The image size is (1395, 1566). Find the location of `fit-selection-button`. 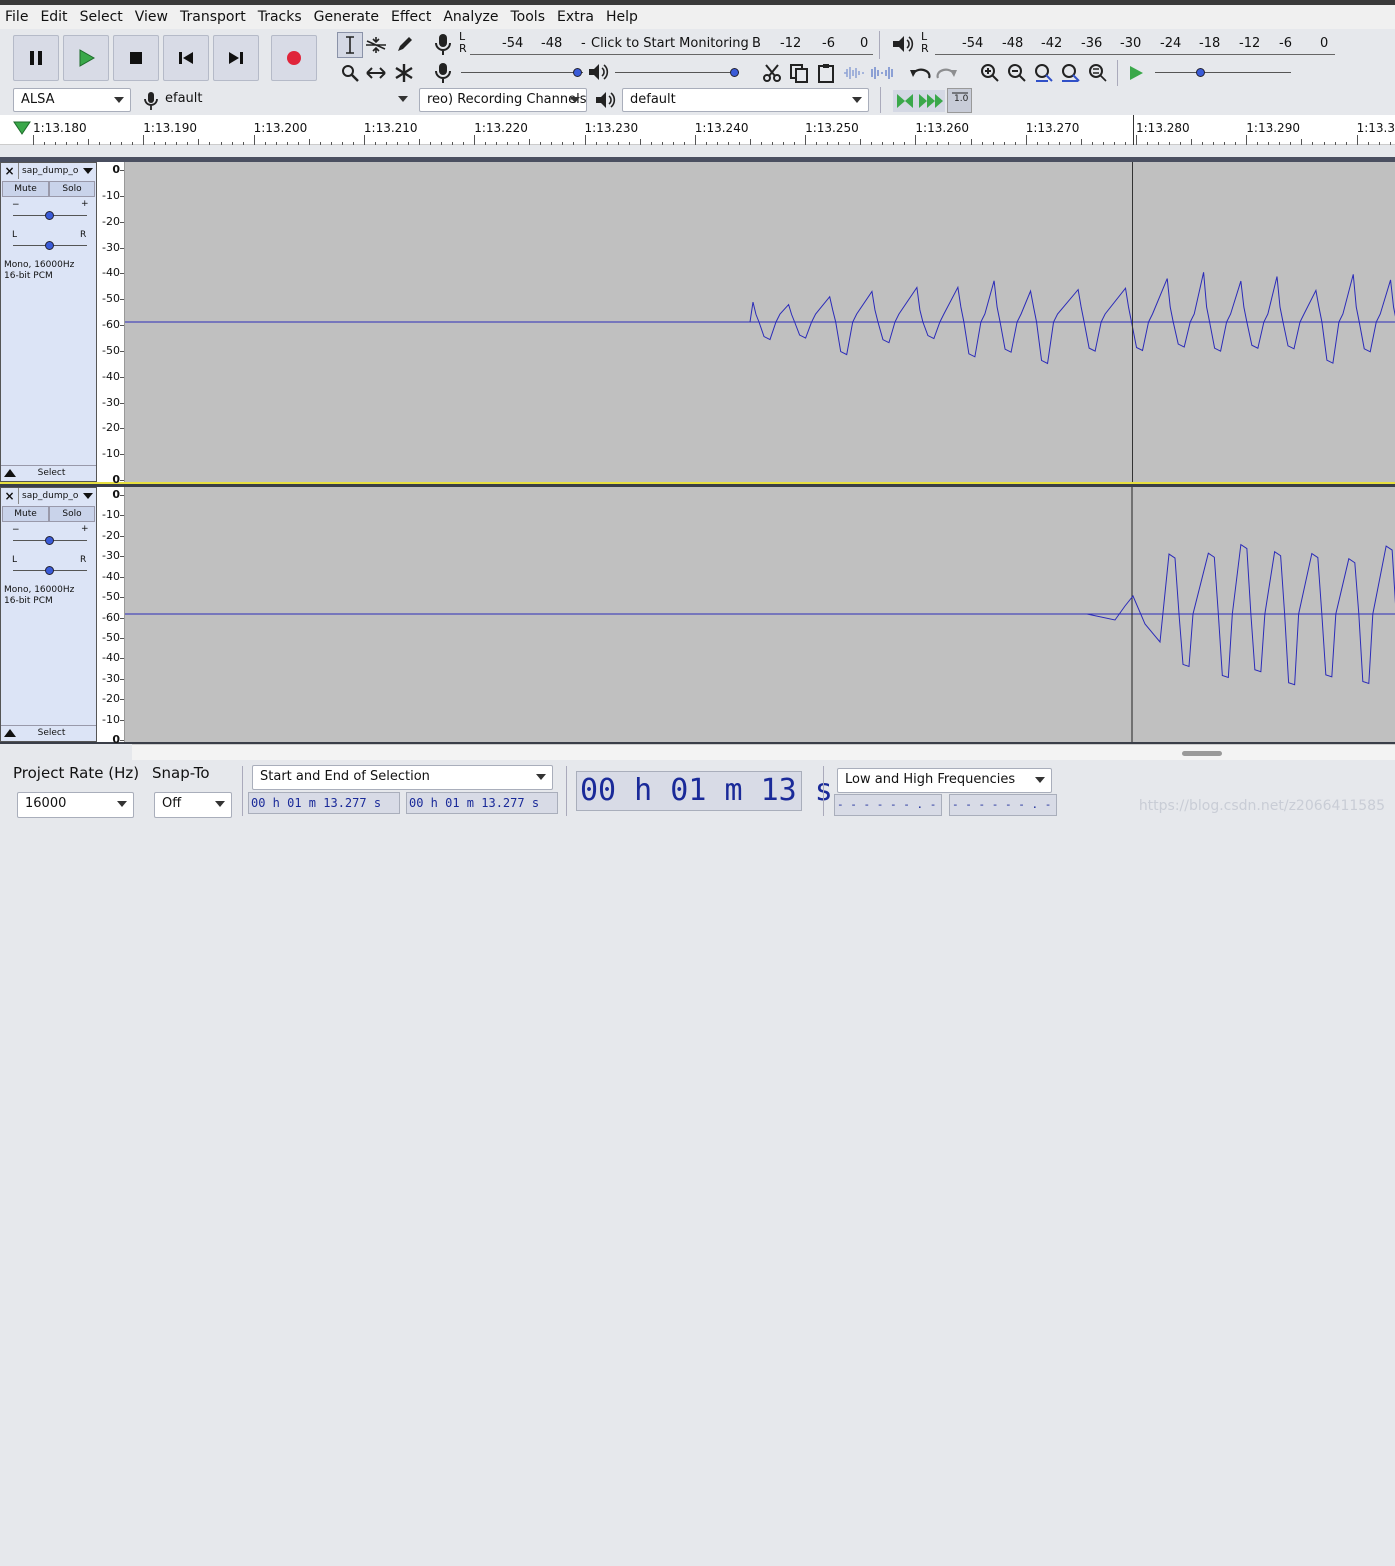

fit-selection-button is located at coordinates (1044, 73).